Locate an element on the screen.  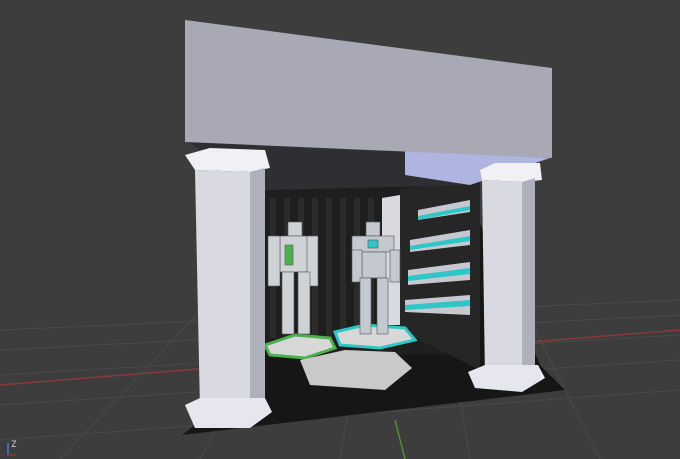
y-axis-line is located at coordinates (400, 439).